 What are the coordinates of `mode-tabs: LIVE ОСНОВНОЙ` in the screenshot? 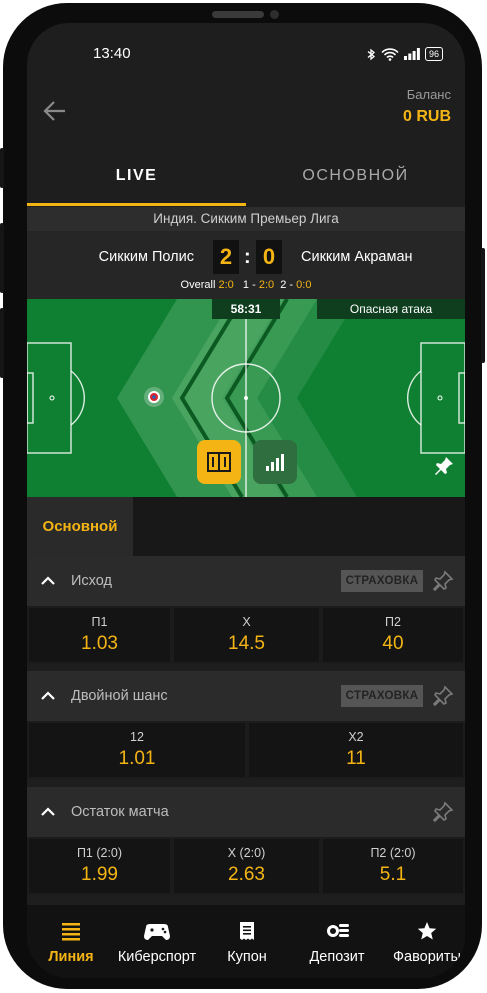 It's located at (246, 181).